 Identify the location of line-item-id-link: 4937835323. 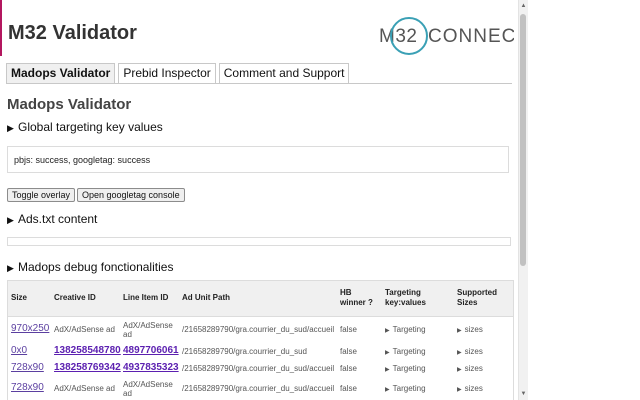
(151, 368).